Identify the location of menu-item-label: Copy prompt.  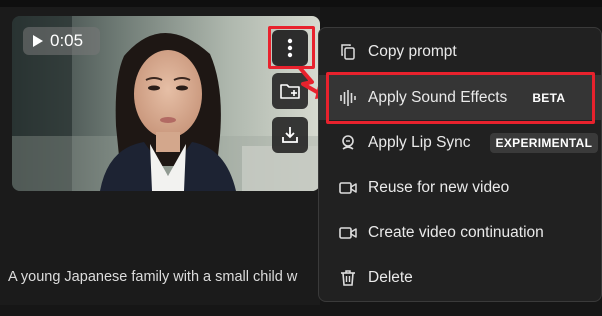
(412, 51).